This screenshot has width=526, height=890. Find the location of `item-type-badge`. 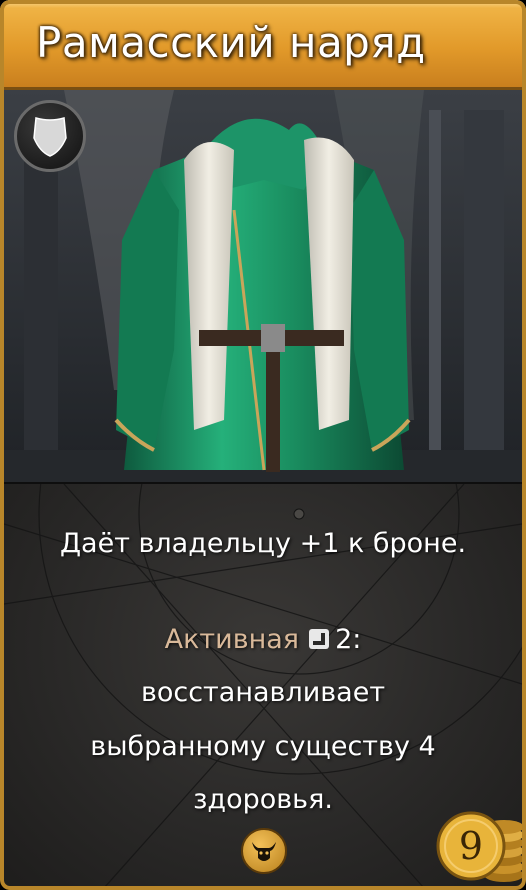

item-type-badge is located at coordinates (50, 136).